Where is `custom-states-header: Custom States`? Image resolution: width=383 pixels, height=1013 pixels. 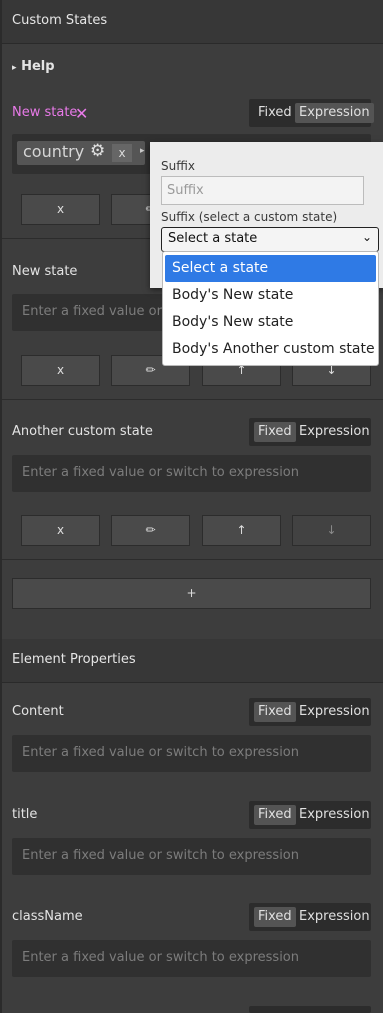 custom-states-header: Custom States is located at coordinates (192, 22).